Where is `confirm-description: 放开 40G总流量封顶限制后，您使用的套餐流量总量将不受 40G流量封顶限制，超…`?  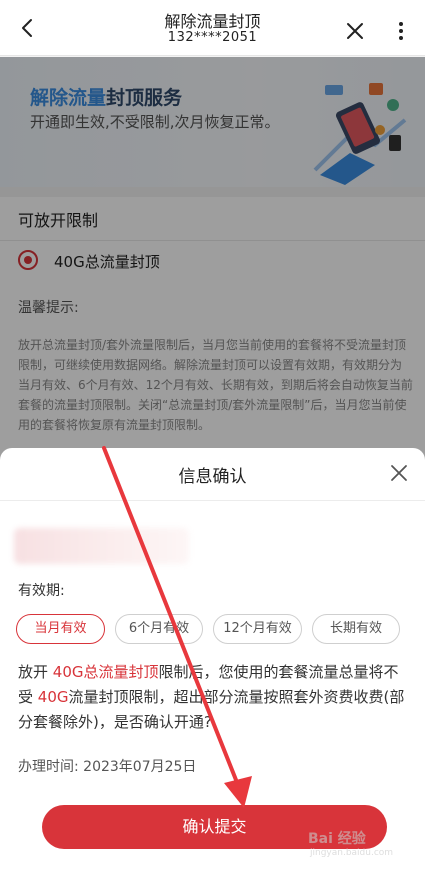 confirm-description: 放开 40G总流量封顶限制后，您使用的套餐流量总量将不受 40G流量封顶限制，超… is located at coordinates (211, 697).